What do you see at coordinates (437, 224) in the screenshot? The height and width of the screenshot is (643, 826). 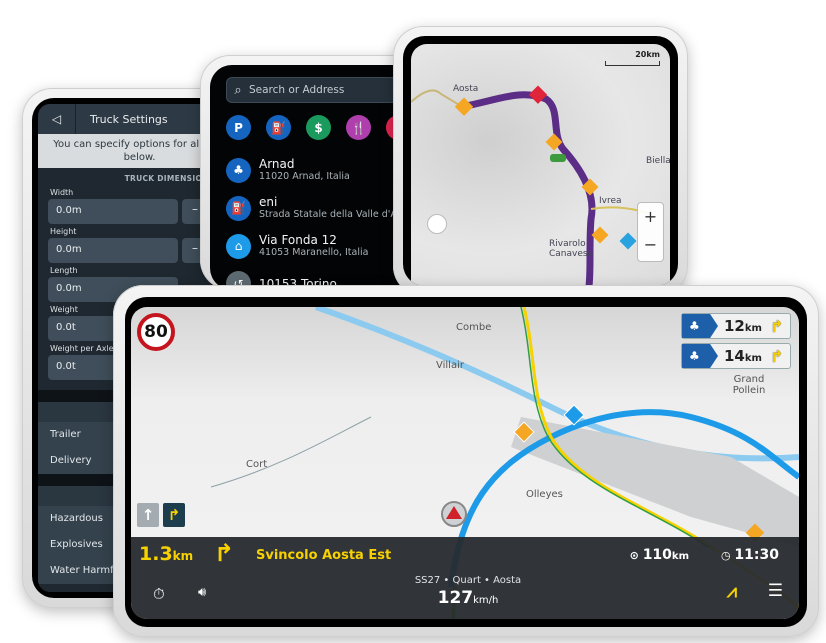 I see `compass-icon` at bounding box center [437, 224].